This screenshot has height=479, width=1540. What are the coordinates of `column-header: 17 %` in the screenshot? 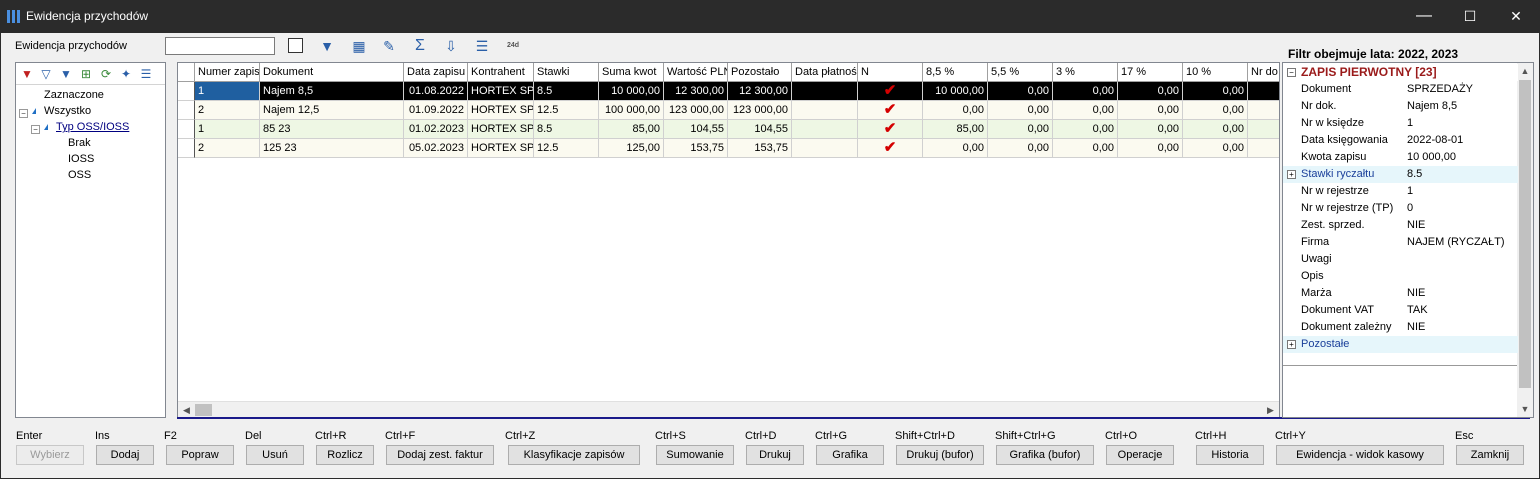 It's located at (1150, 72).